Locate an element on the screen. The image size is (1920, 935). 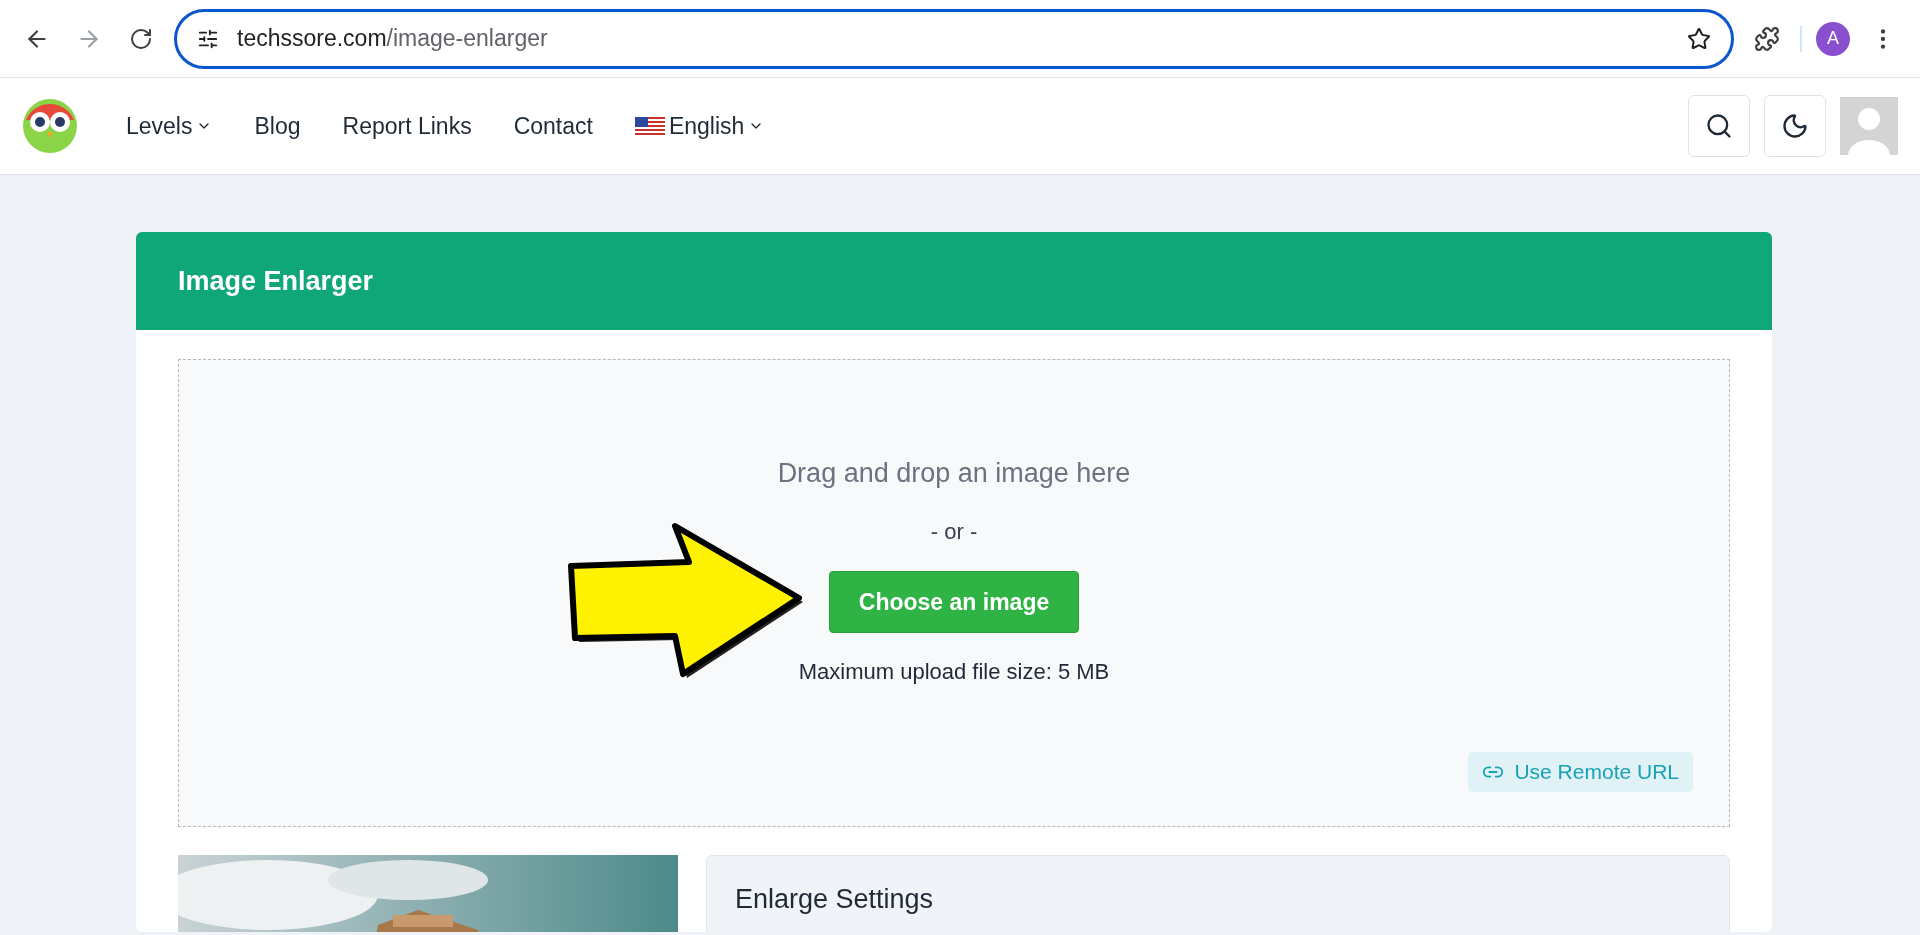
owl-logo-icon is located at coordinates (50, 126).